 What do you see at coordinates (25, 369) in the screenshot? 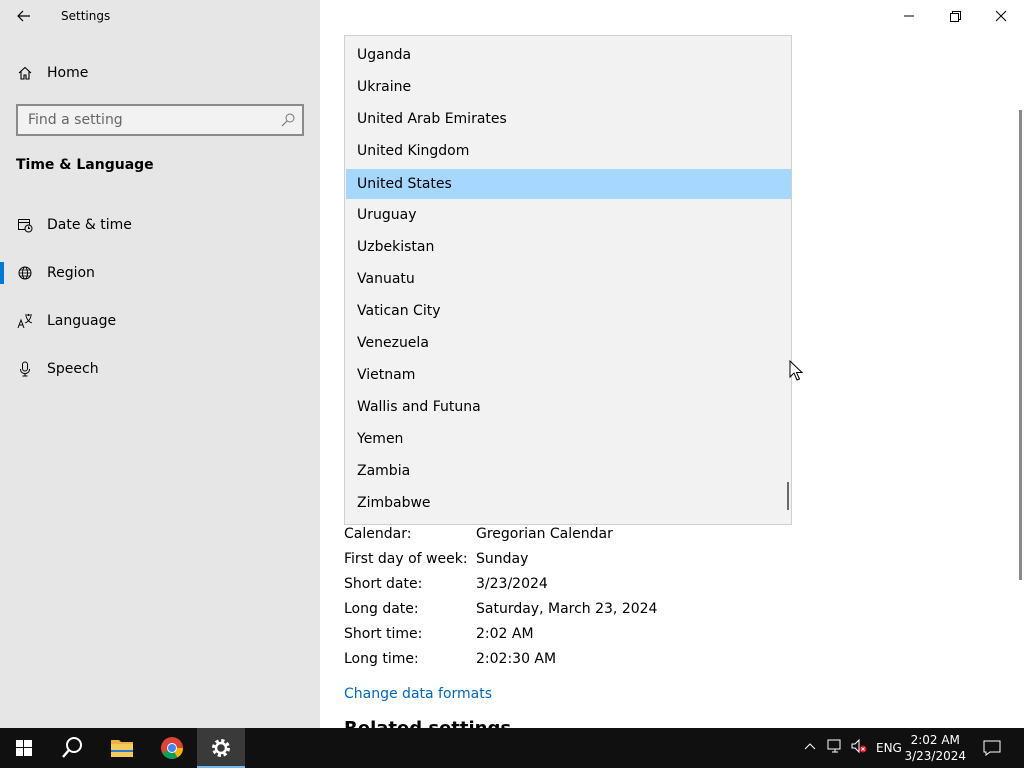
I see `microphone-icon` at bounding box center [25, 369].